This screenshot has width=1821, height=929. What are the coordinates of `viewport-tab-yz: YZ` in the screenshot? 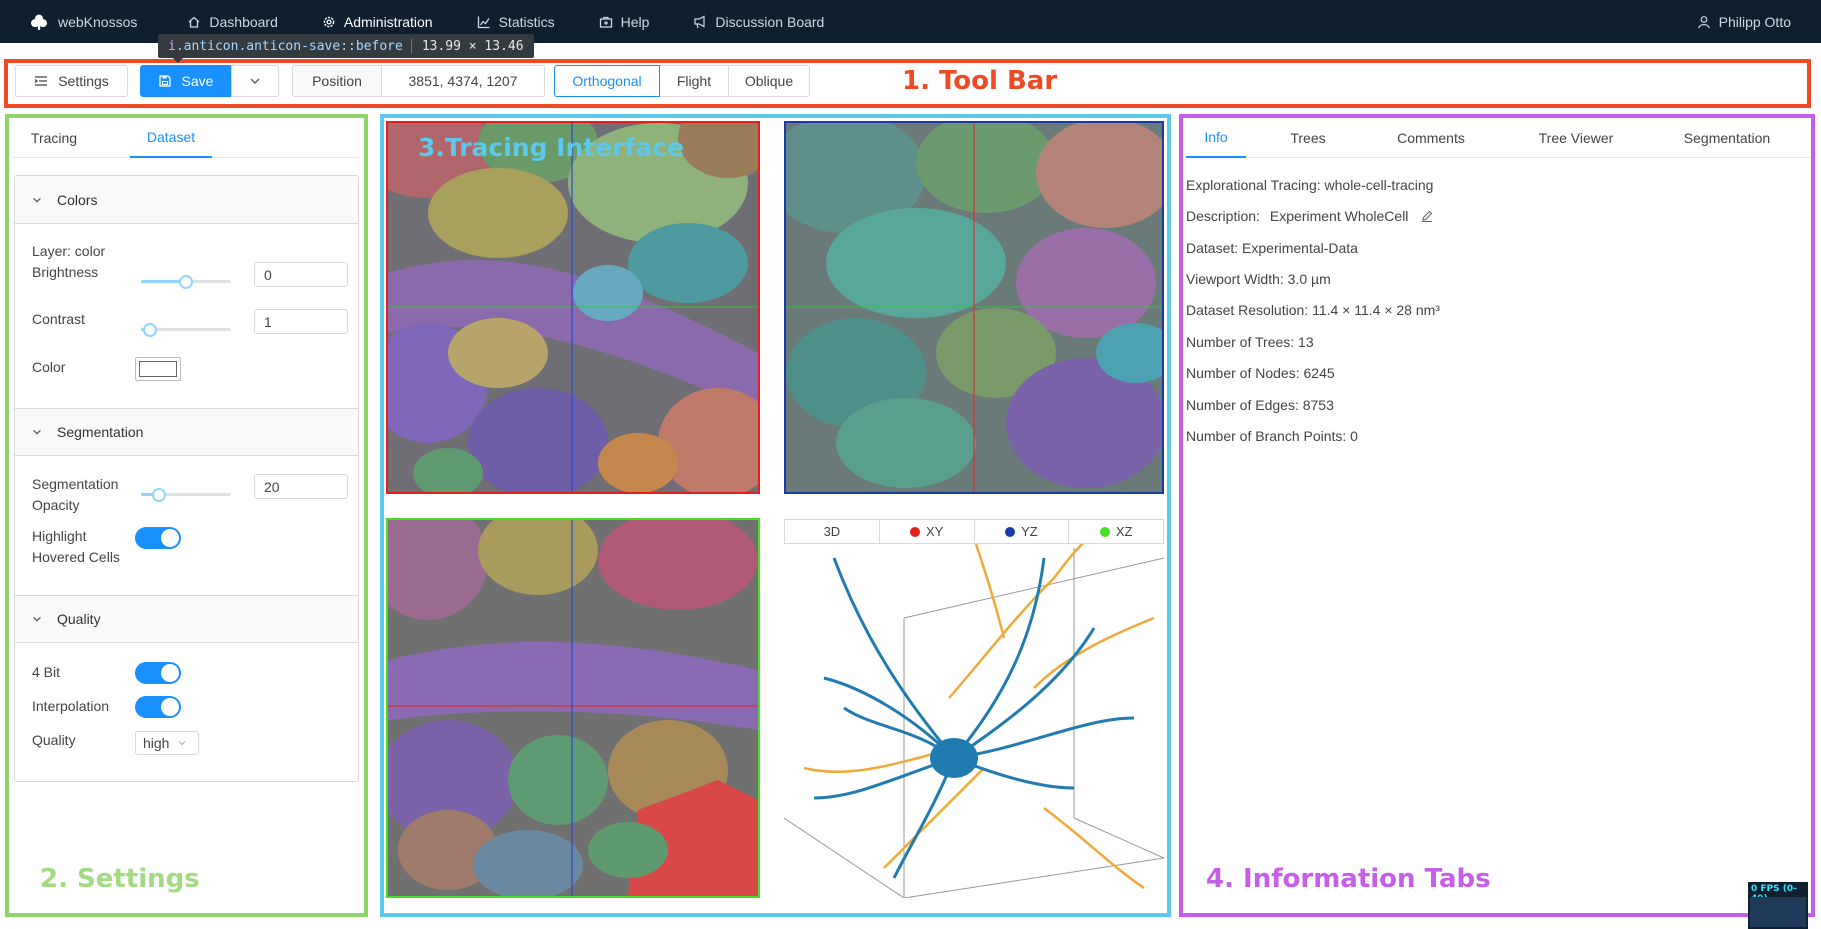 It's located at (1022, 531).